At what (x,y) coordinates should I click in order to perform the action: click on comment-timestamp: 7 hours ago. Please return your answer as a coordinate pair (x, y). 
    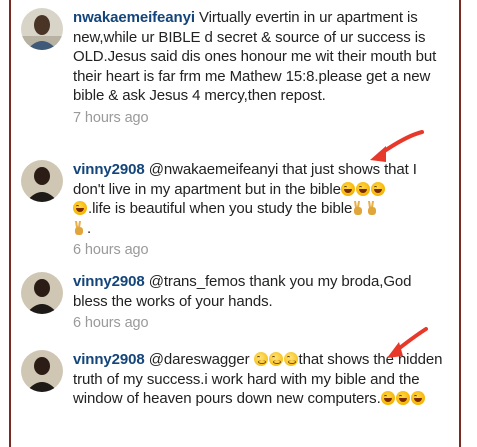
    Looking at the image, I should click on (111, 117).